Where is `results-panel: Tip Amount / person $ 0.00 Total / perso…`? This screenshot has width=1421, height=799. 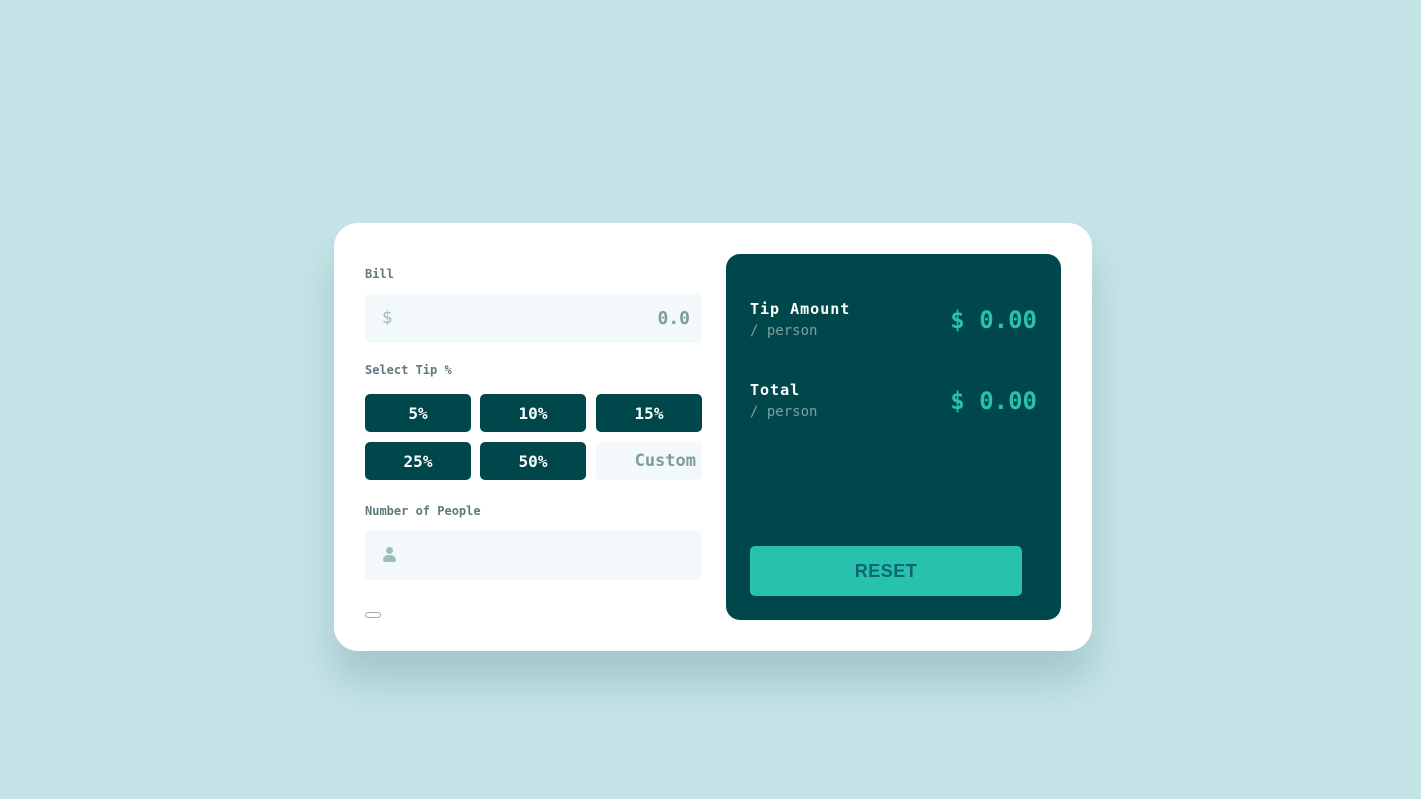 results-panel: Tip Amount / person $ 0.00 Total / perso… is located at coordinates (893, 437).